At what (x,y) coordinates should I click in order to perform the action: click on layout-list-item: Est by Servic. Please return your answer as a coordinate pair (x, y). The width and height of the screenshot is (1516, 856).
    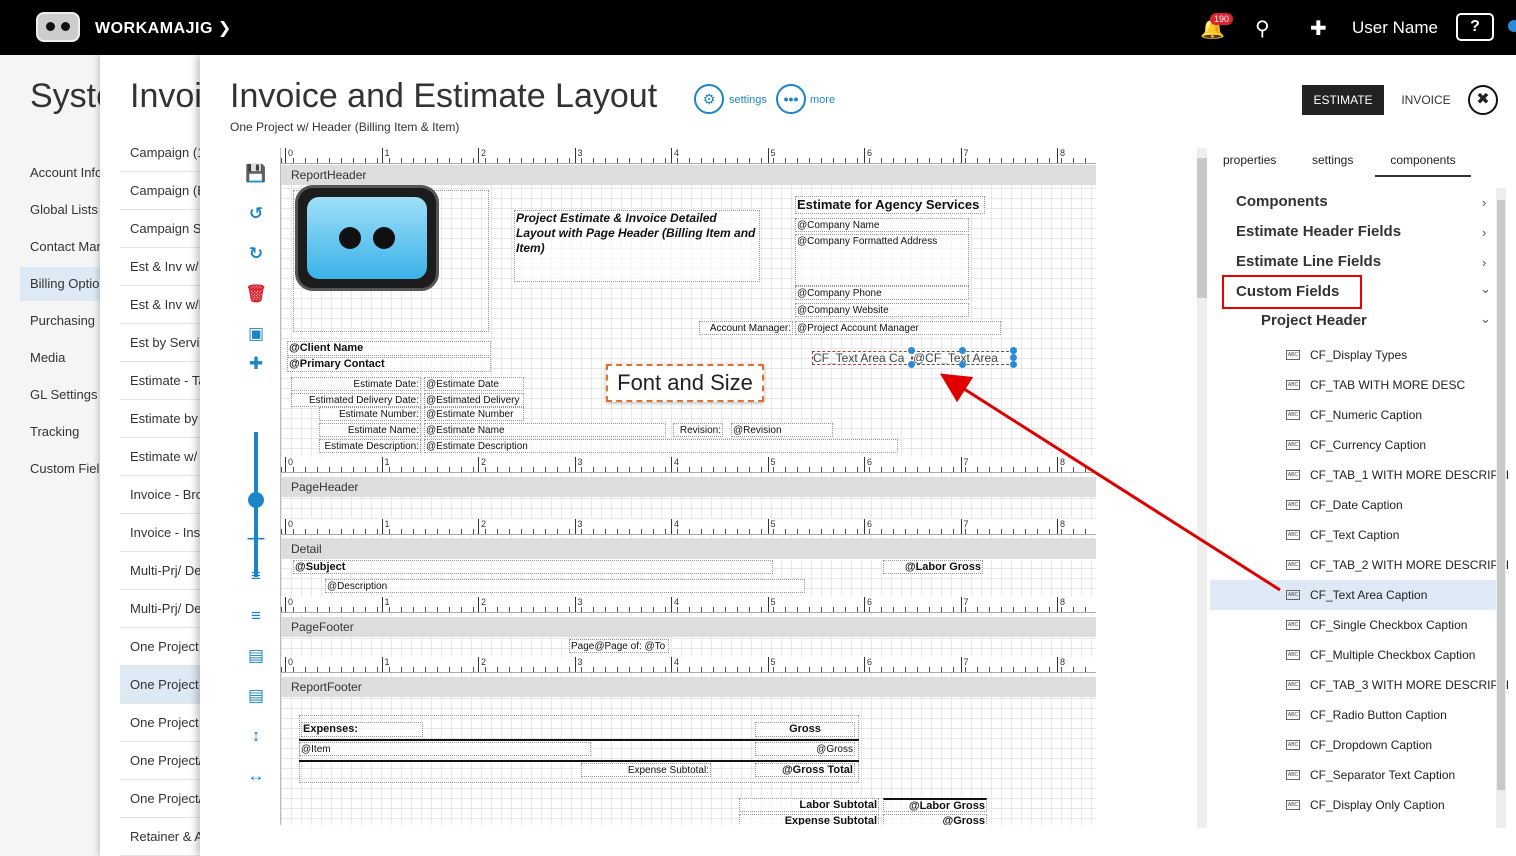
    Looking at the image, I should click on (165, 343).